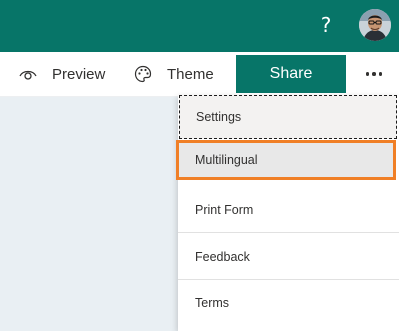 Image resolution: width=399 pixels, height=331 pixels. I want to click on theme-button: Theme, so click(173, 74).